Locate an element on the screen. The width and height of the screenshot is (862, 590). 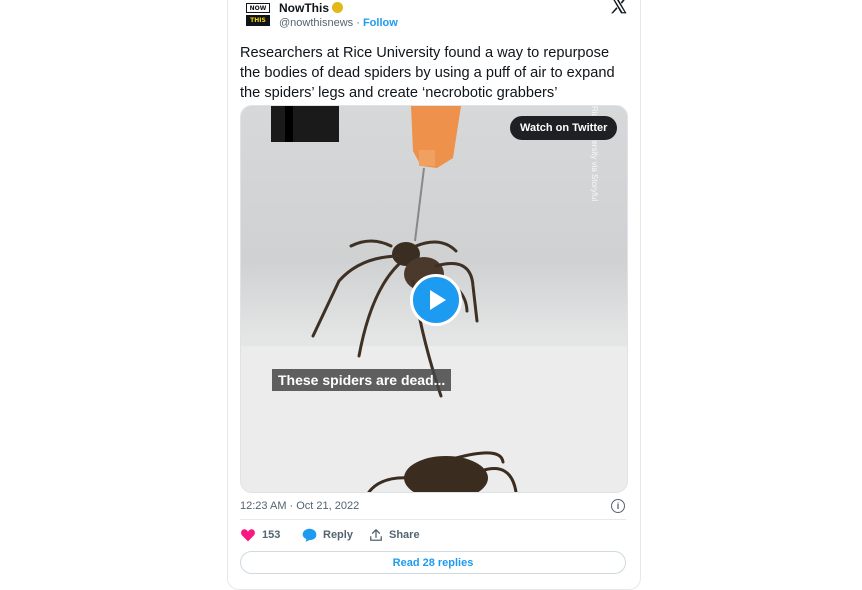
tweet-timestamp: 12:23 AM · Oct 21, 2022 is located at coordinates (299, 506).